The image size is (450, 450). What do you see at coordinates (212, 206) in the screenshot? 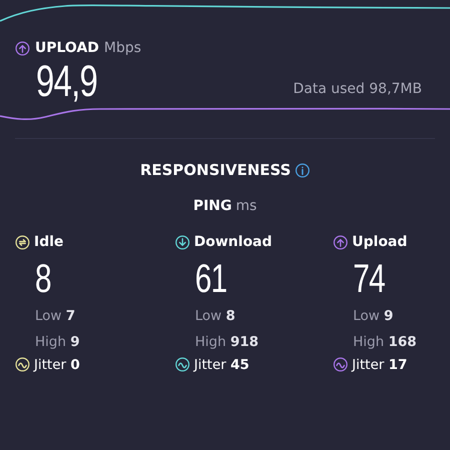
I see `ping-label: PING` at bounding box center [212, 206].